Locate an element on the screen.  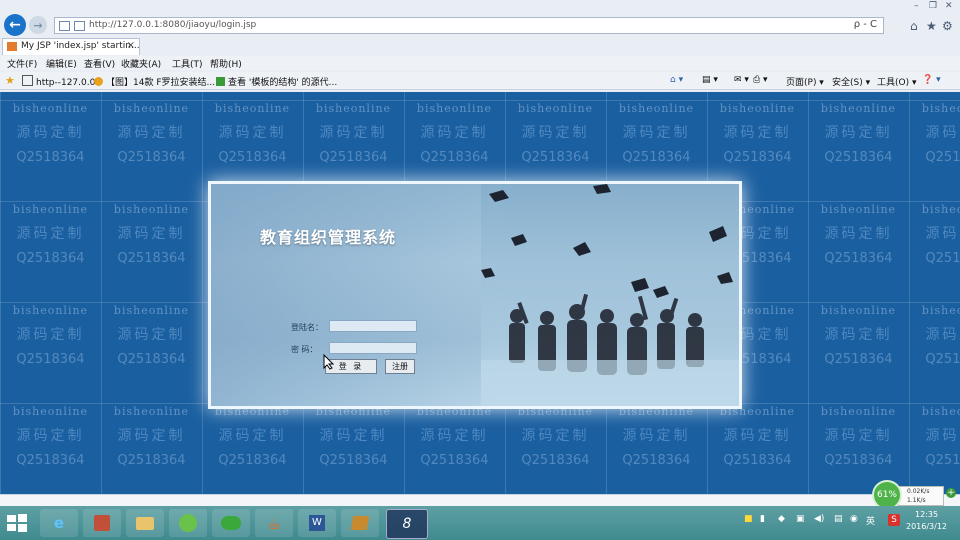
taskbar-clock: 12:35 2016/3/12 is located at coordinates (926, 521).